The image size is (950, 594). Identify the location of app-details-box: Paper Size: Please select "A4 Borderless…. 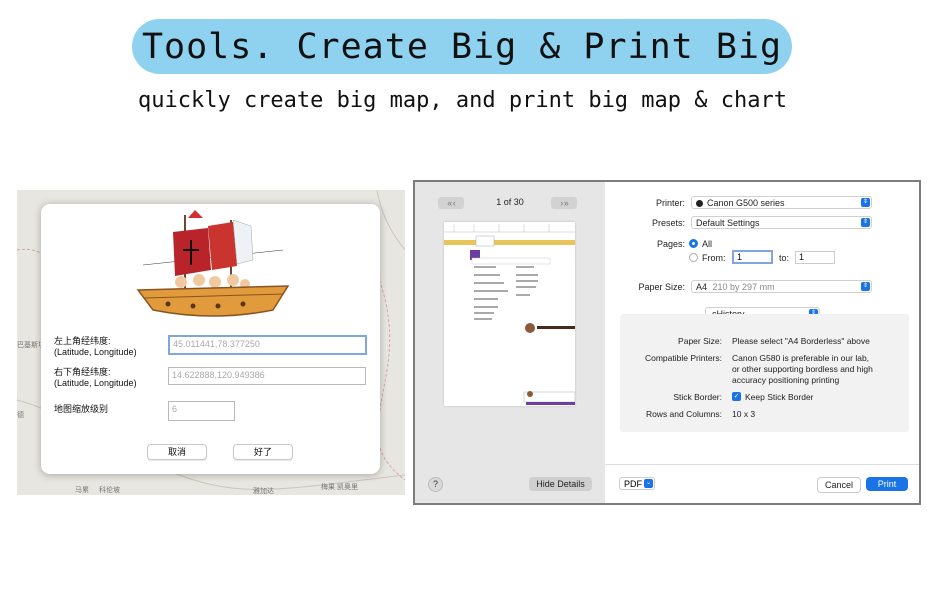
(764, 373).